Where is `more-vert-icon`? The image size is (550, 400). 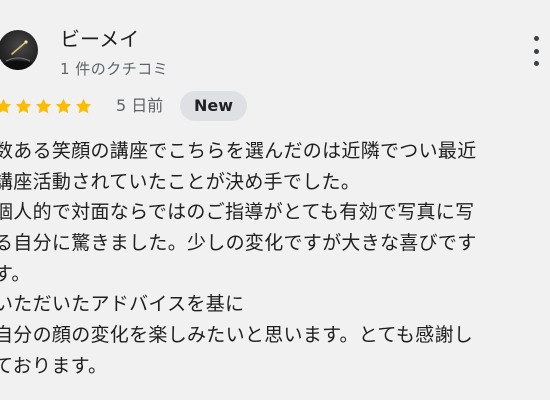 more-vert-icon is located at coordinates (536, 38).